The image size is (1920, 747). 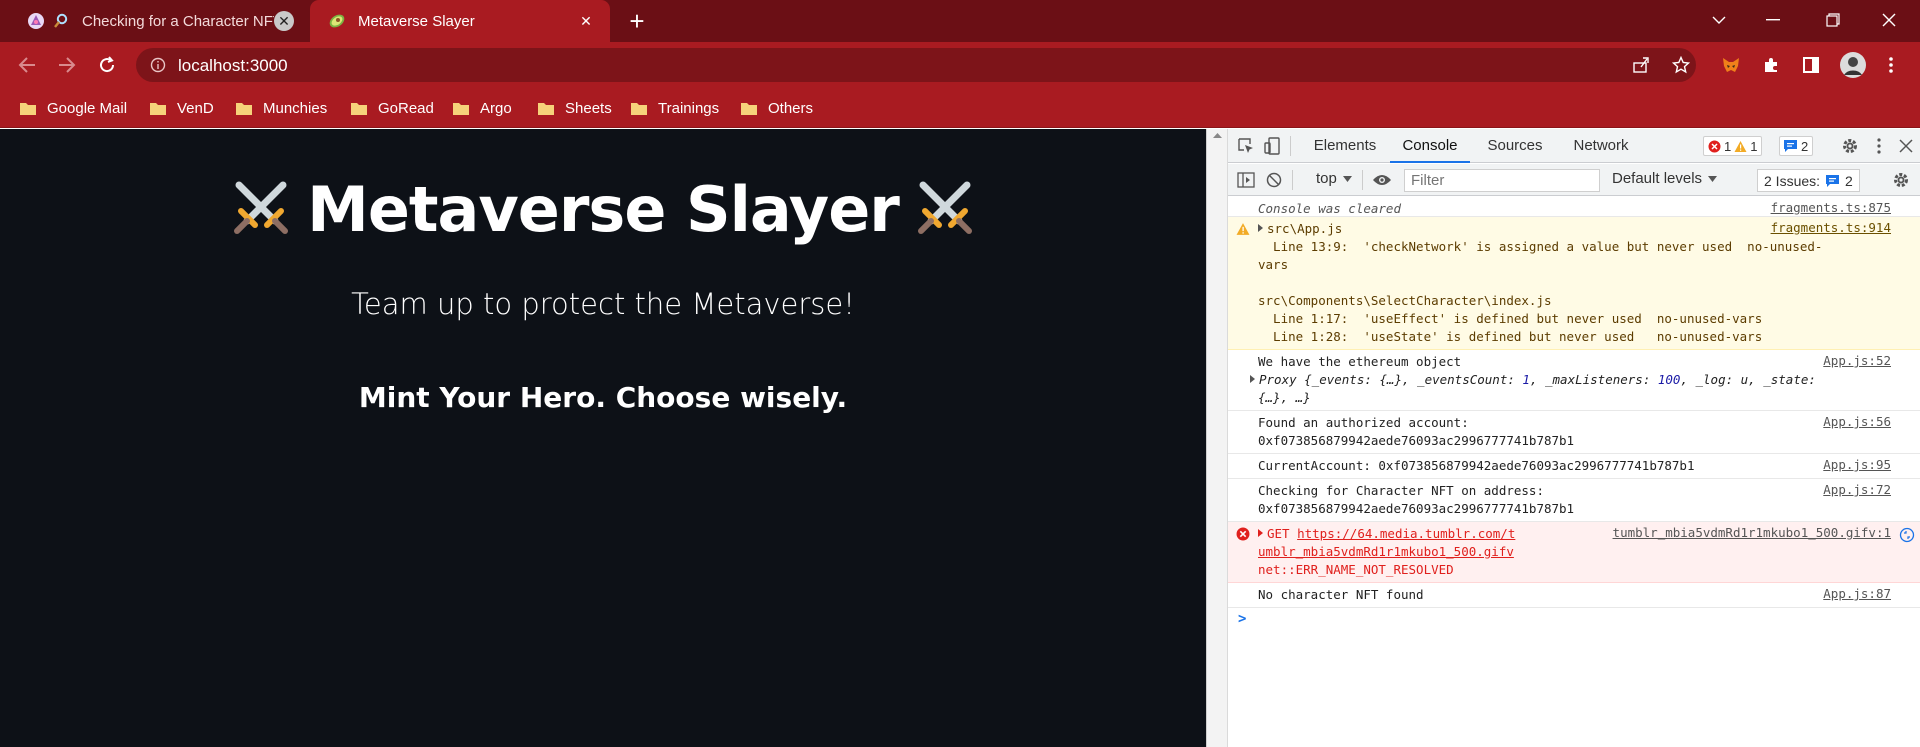 What do you see at coordinates (496, 108) in the screenshot?
I see `bookmark-label: Argo` at bounding box center [496, 108].